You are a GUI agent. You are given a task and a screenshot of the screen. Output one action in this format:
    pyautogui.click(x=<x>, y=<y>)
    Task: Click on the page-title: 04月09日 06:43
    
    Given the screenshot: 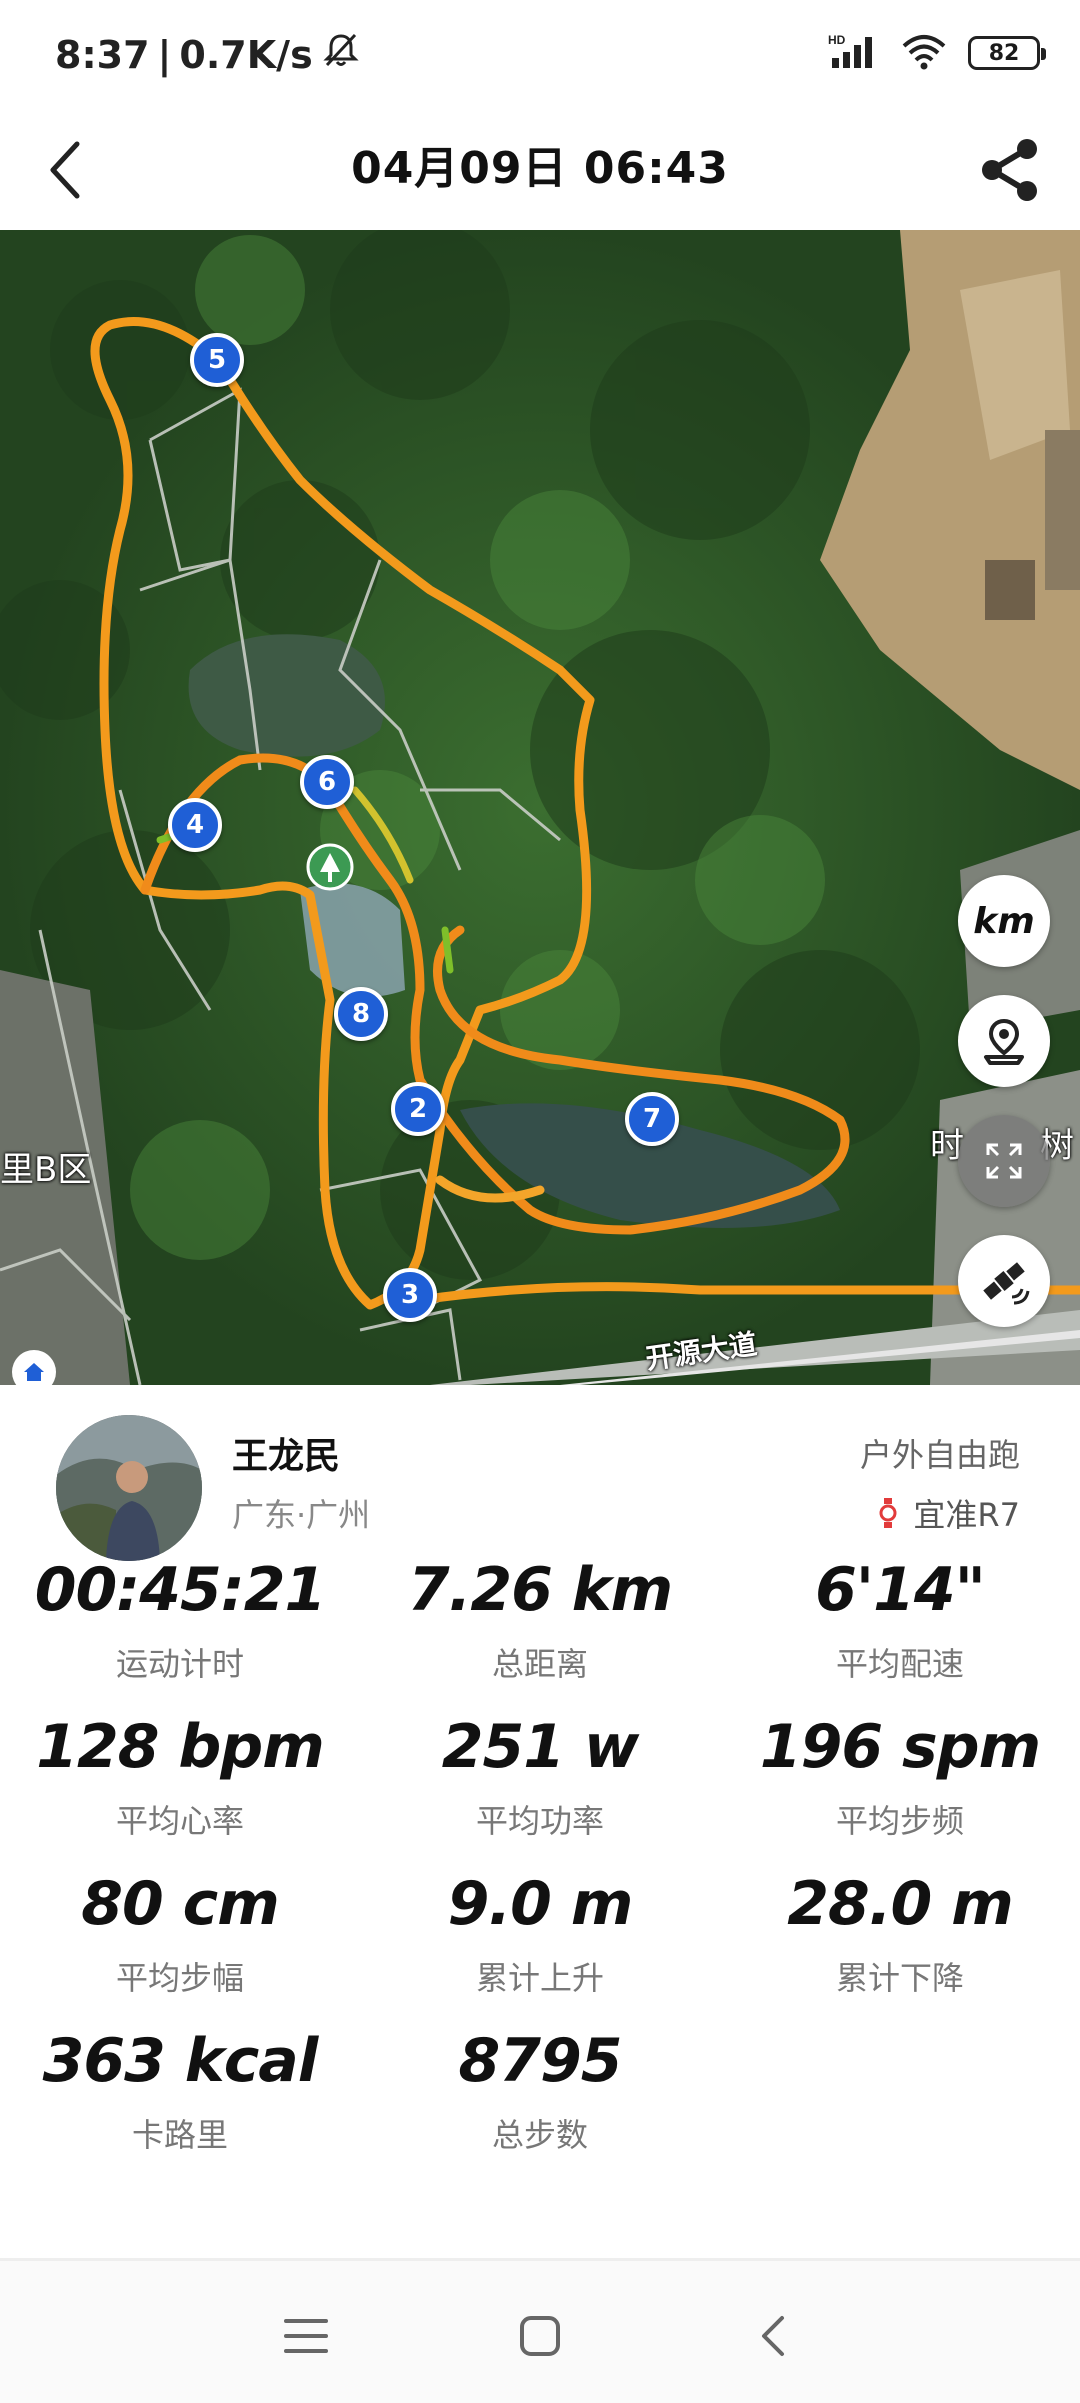 What is the action you would take?
    pyautogui.click(x=540, y=168)
    